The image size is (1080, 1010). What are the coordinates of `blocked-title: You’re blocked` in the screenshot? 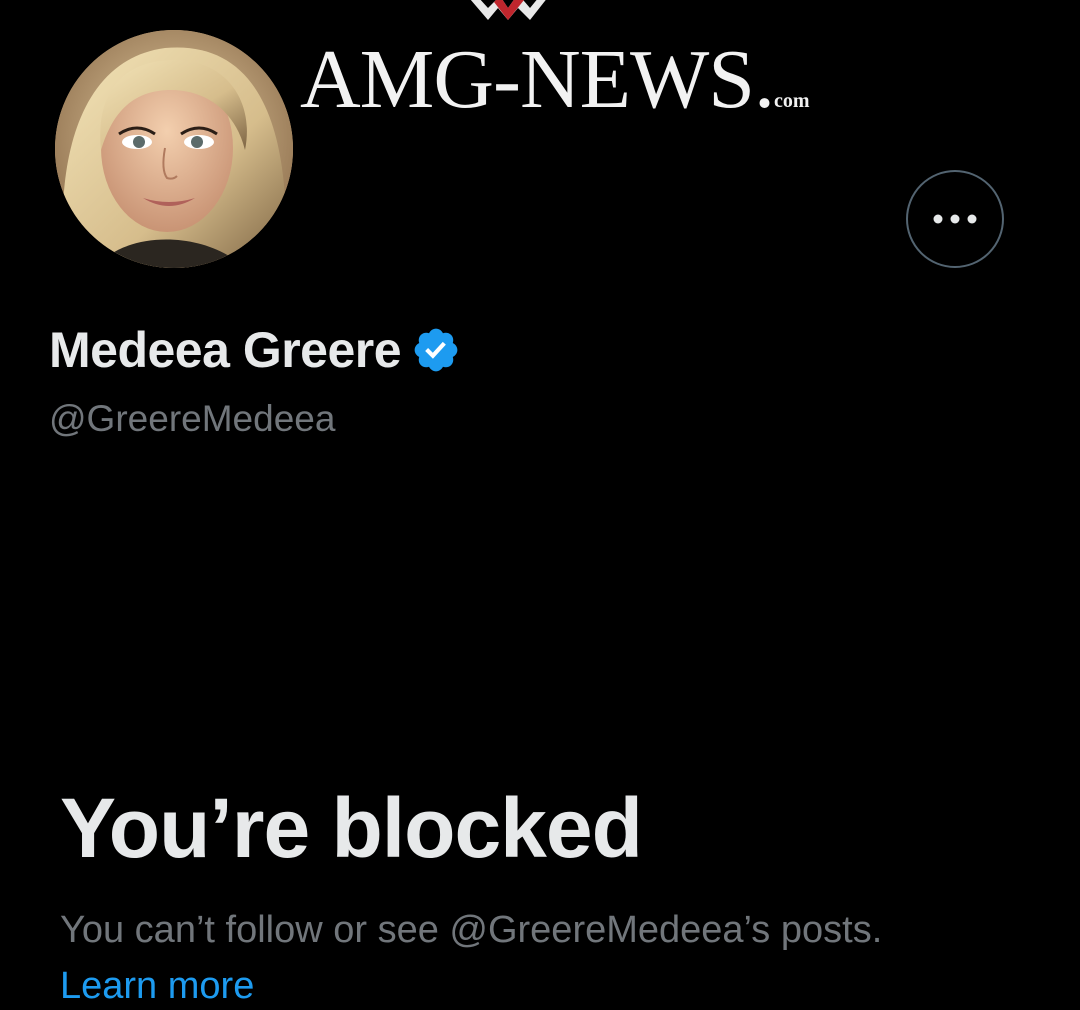 It's located at (351, 828).